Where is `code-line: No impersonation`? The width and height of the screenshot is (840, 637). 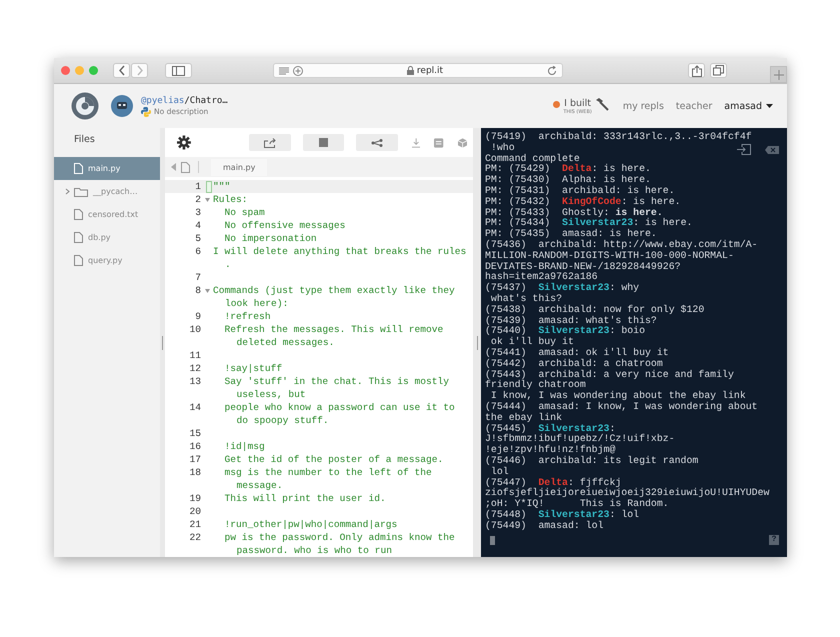 code-line: No impersonation is located at coordinates (270, 238).